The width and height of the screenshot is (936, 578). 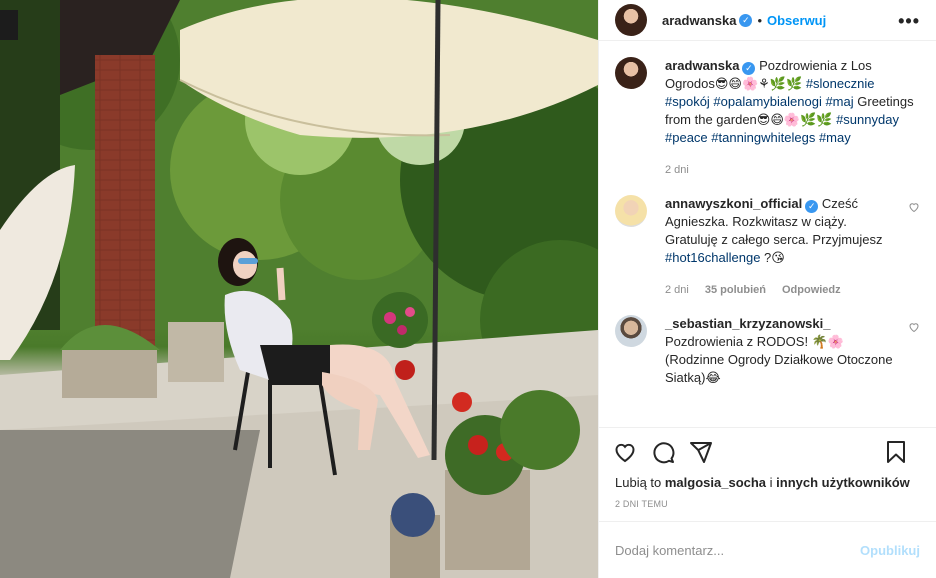 What do you see at coordinates (792, 170) in the screenshot?
I see `caption-meta: 2 dni` at bounding box center [792, 170].